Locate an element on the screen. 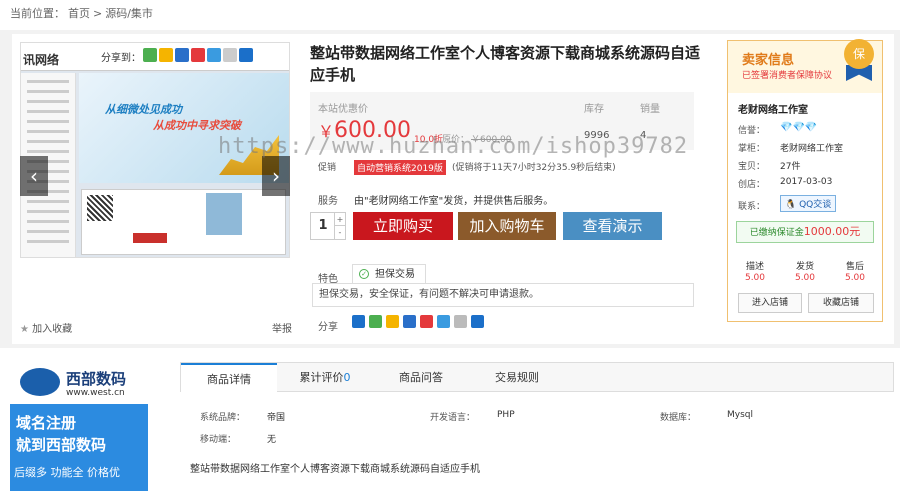 This screenshot has width=900, height=491. buy-now-button: 立即购买 is located at coordinates (403, 226).